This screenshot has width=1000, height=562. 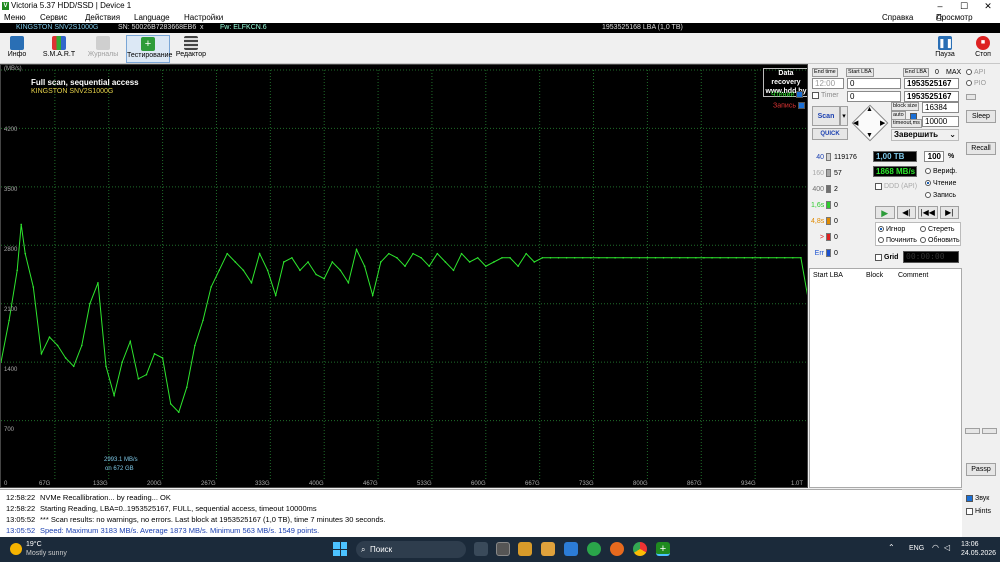 I want to click on skip-end-icon: ▶|, so click(x=949, y=212).